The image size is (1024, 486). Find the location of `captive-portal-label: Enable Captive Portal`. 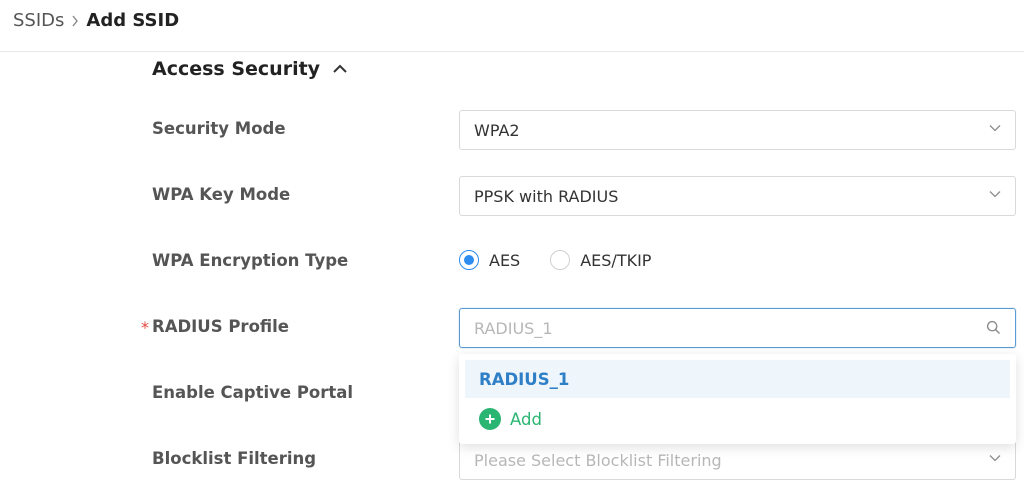

captive-portal-label: Enable Captive Portal is located at coordinates (253, 392).